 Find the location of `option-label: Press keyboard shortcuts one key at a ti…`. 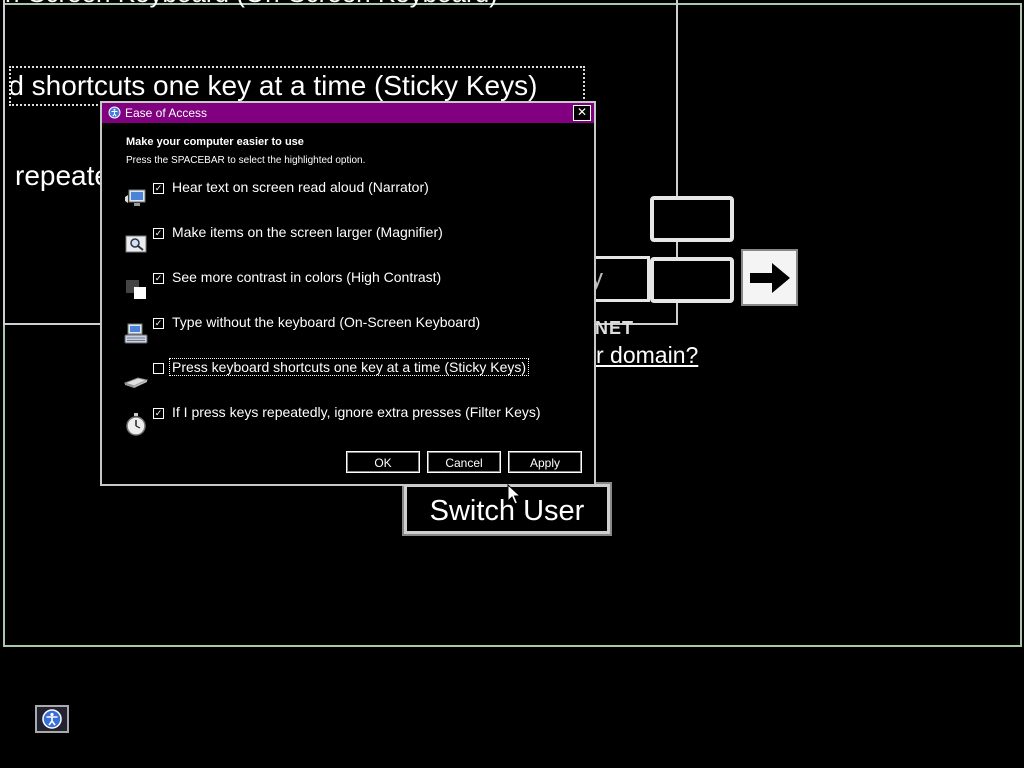

option-label: Press keyboard shortcuts one key at a ti… is located at coordinates (349, 367).